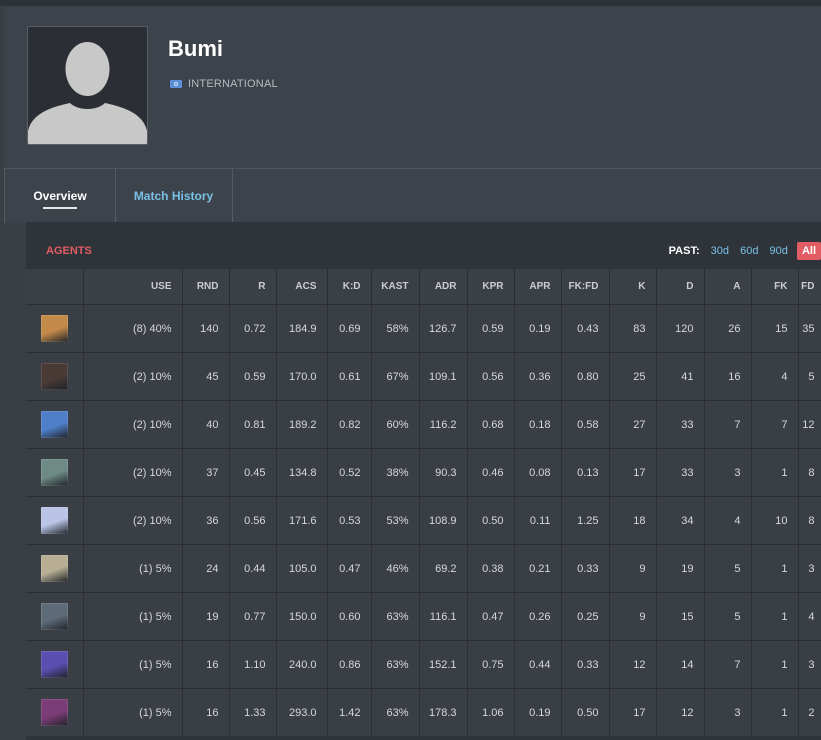 The width and height of the screenshot is (821, 740). What do you see at coordinates (60, 196) in the screenshot?
I see `tab-overview: Overview` at bounding box center [60, 196].